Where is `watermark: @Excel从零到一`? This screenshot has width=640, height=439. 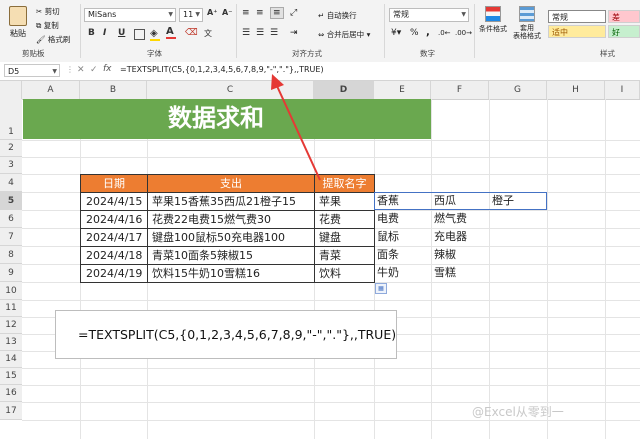 watermark: @Excel从零到一 is located at coordinates (518, 412).